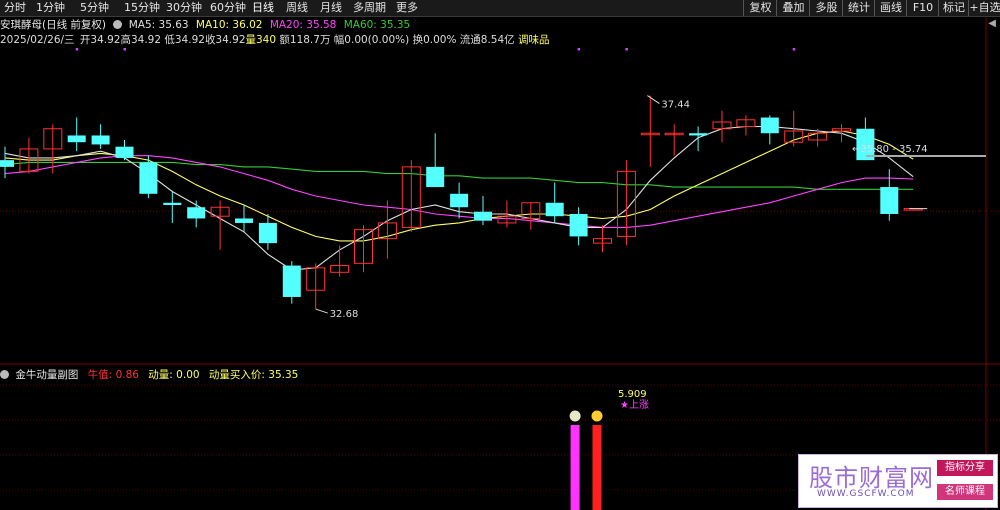  I want to click on signal-bar-magenta, so click(575, 467).